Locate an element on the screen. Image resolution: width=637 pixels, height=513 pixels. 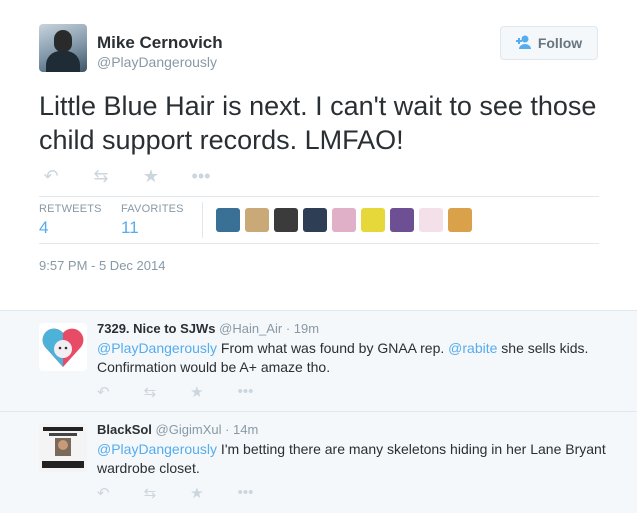
reply-author: 7329. Nice to SJWs @Hain_Air · 19m is located at coordinates (208, 328).